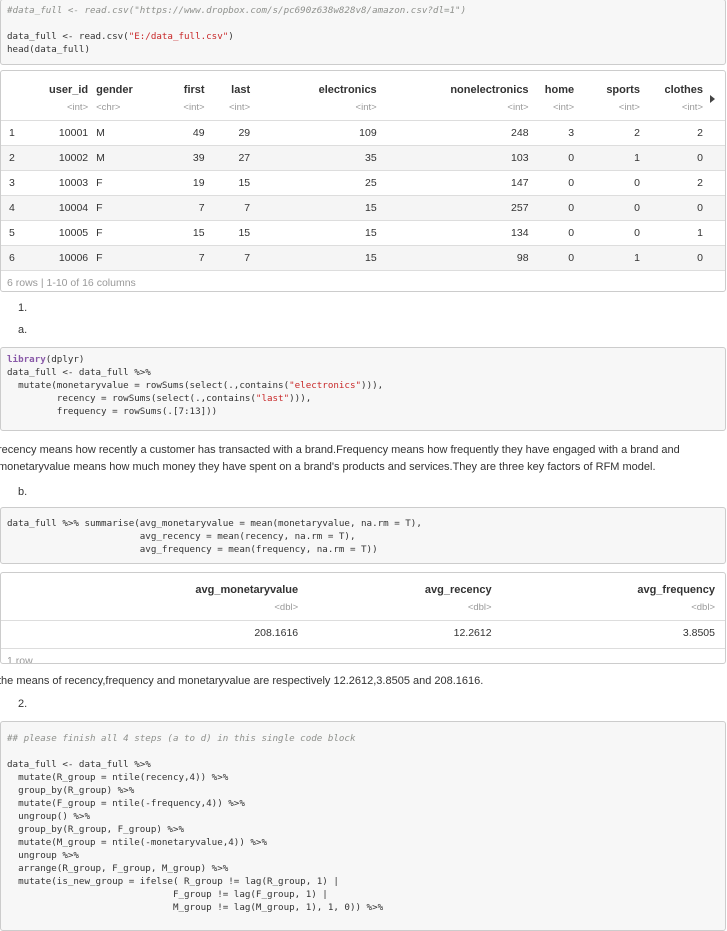 The width and height of the screenshot is (727, 931). I want to click on code-line: avg_recency = mean(recency, na.rm = T),, so click(181, 536).